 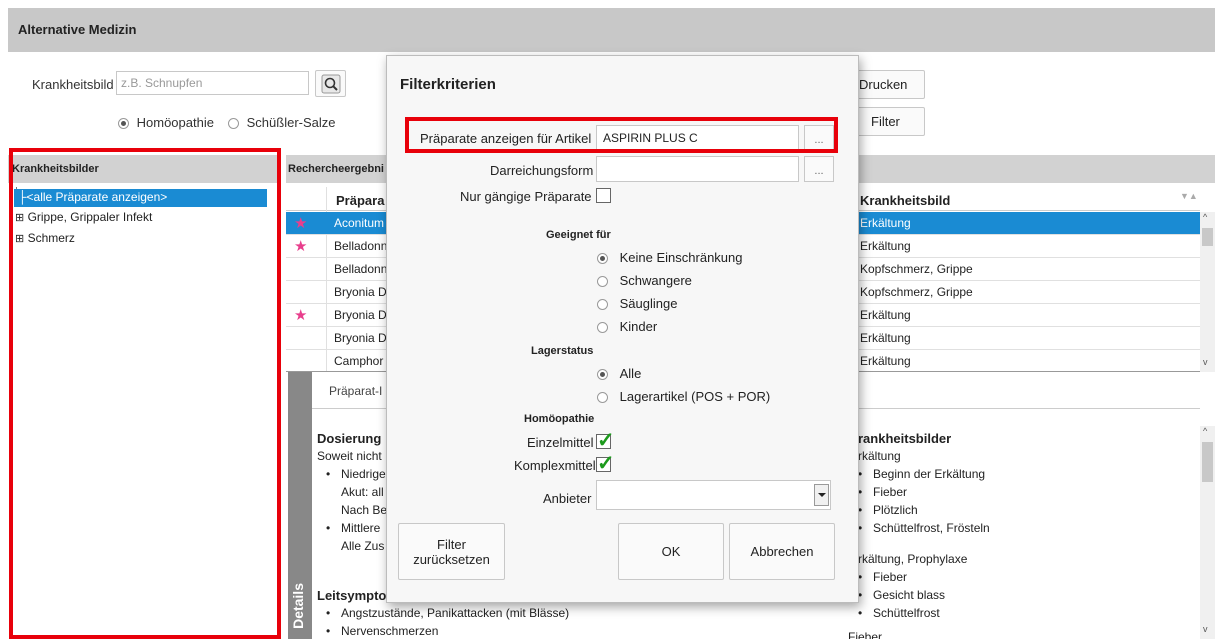 What do you see at coordinates (355, 391) in the screenshot?
I see `tab-praeparat-info: Präparat-I` at bounding box center [355, 391].